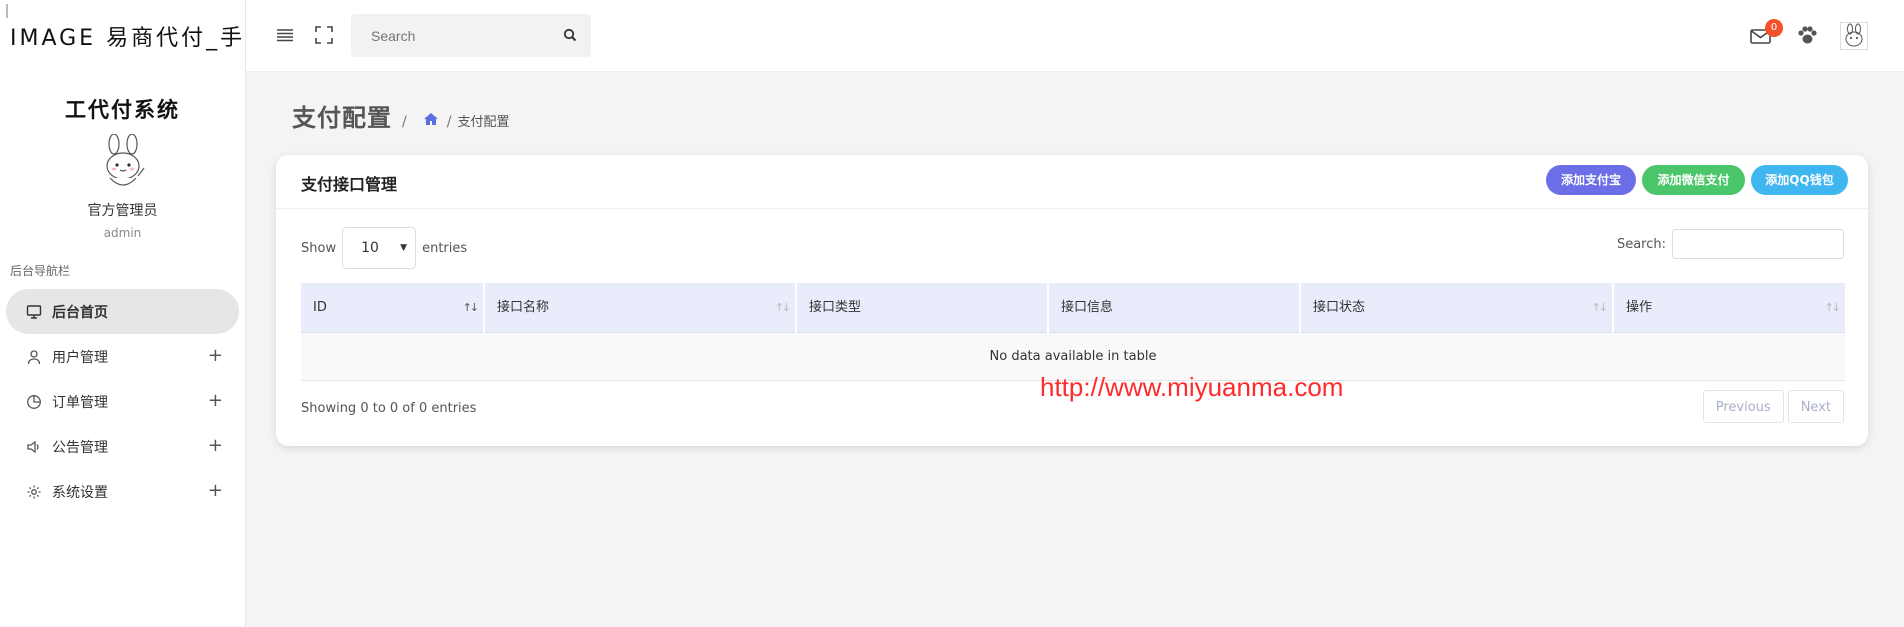 The height and width of the screenshot is (627, 1904). I want to click on column-header-id: ID ↑↓, so click(393, 308).